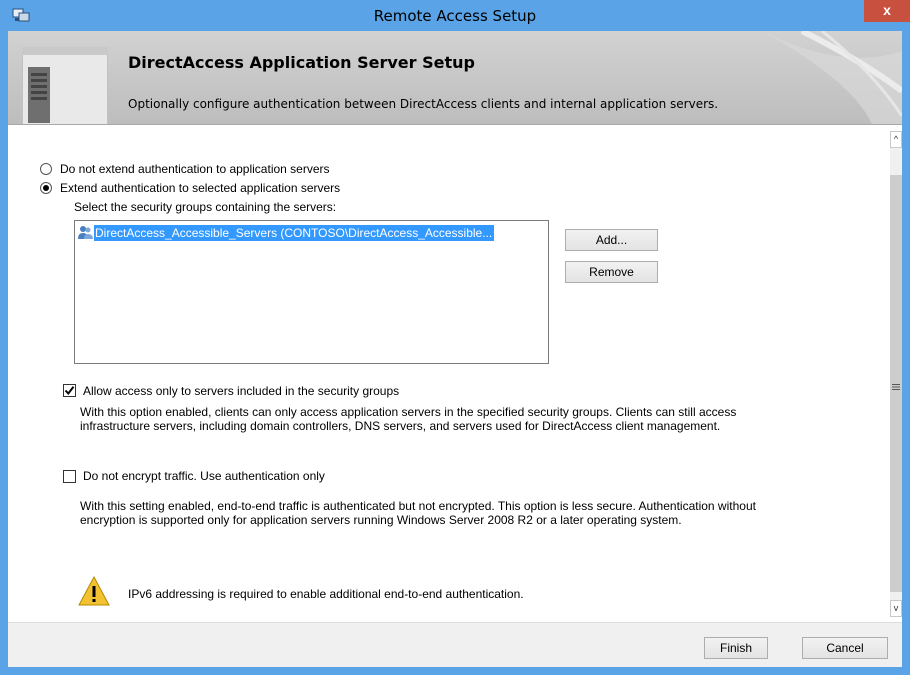 This screenshot has height=675, width=910. What do you see at coordinates (69, 476) in the screenshot?
I see `no-encrypt-checkbox` at bounding box center [69, 476].